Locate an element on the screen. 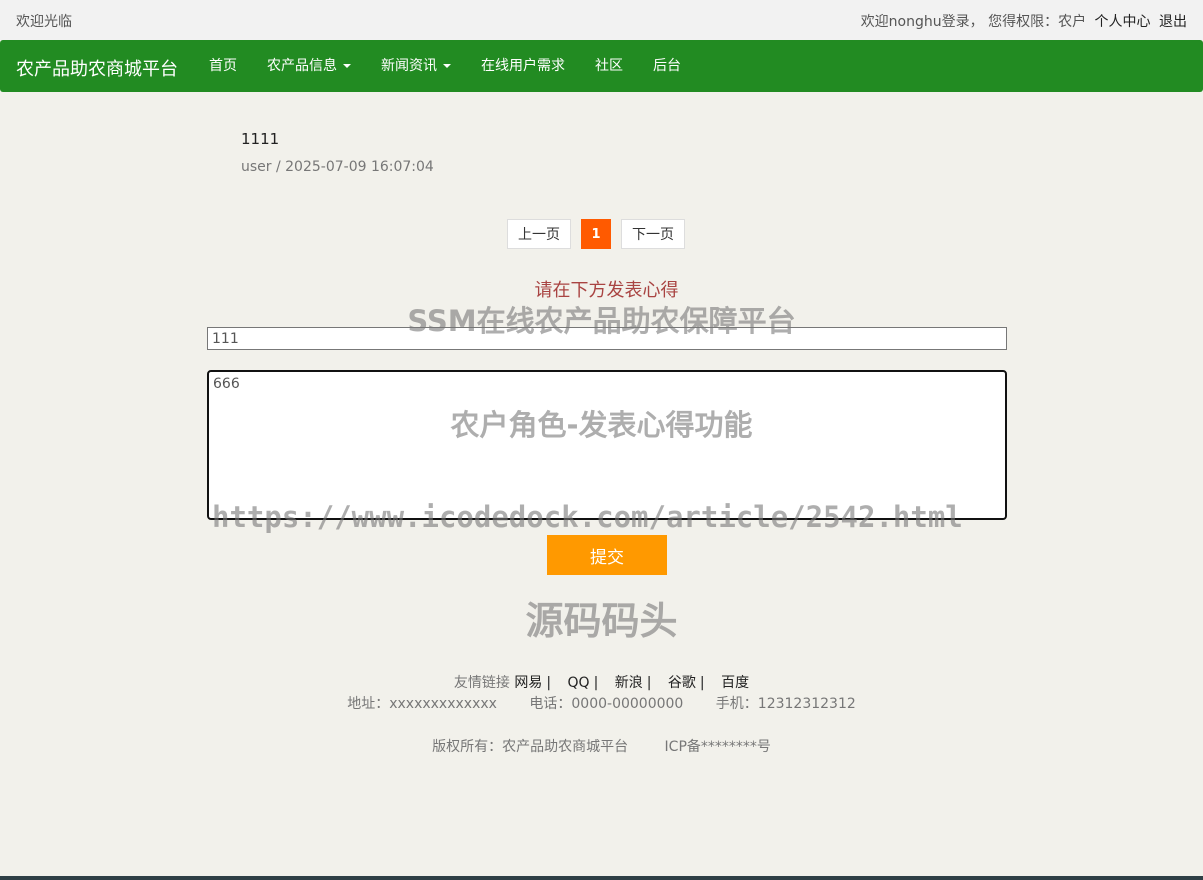 Image resolution: width=1203 pixels, height=880 pixels. links-label: 友情链接 is located at coordinates (481, 683).